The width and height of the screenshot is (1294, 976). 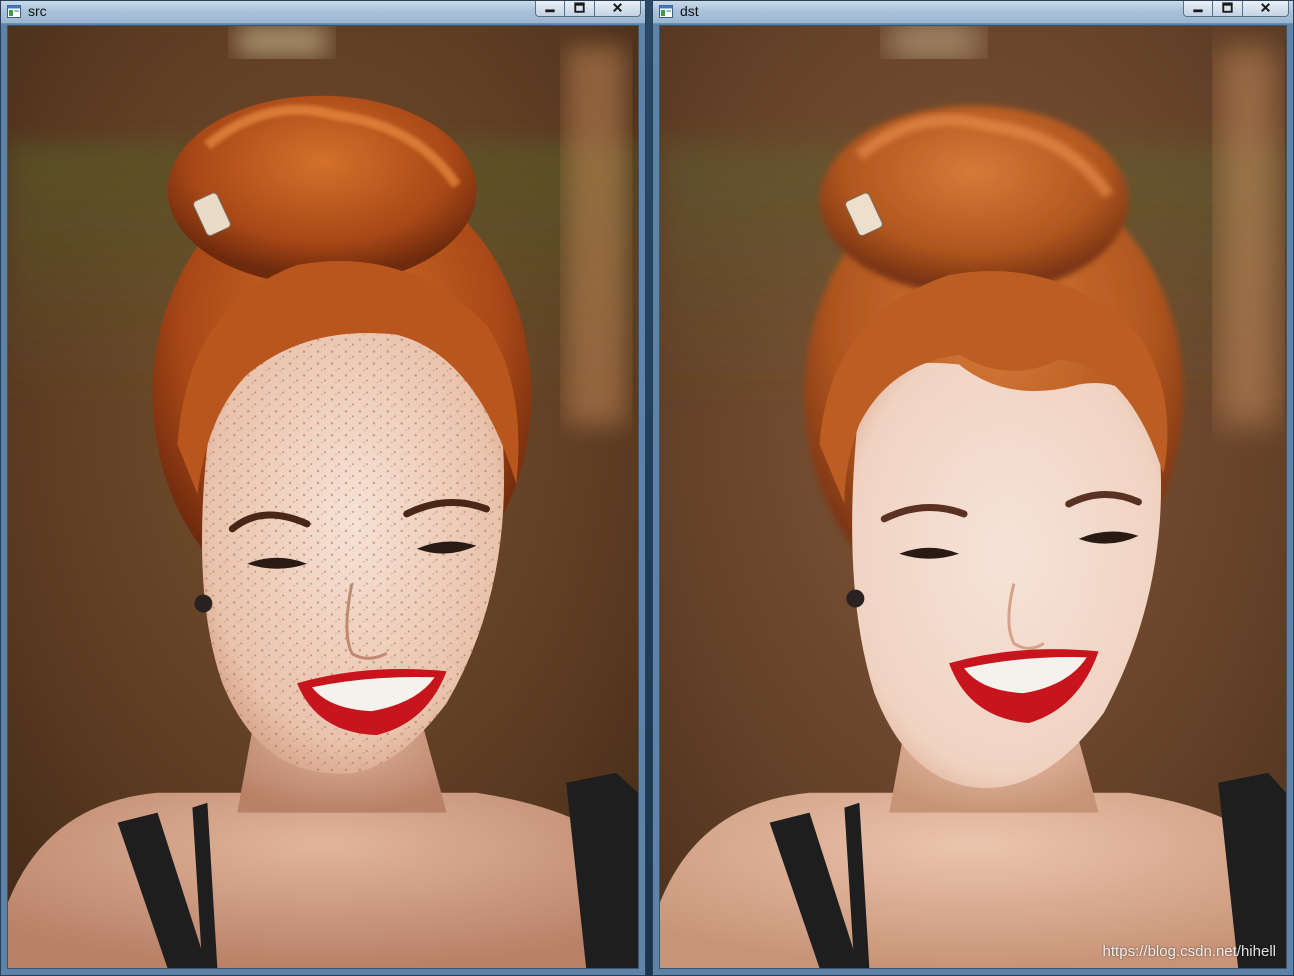 What do you see at coordinates (689, 11) in the screenshot?
I see `window-title: dst` at bounding box center [689, 11].